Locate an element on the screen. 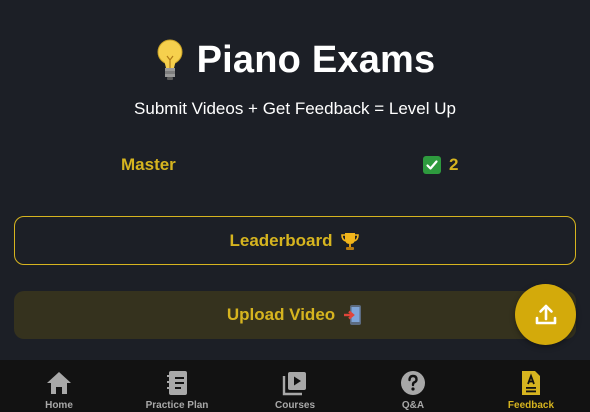 The height and width of the screenshot is (412, 590). level-count-group: 2 is located at coordinates (440, 165).